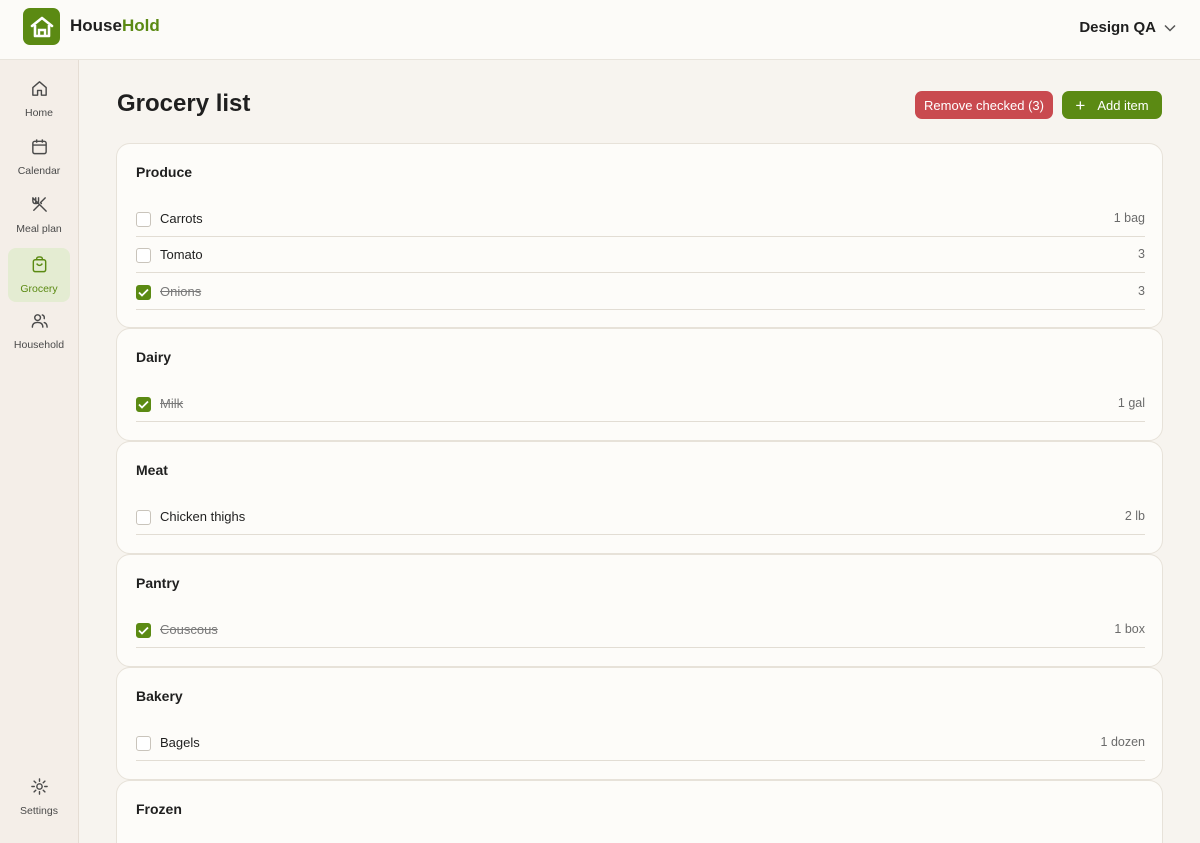 This screenshot has width=1200, height=843. Describe the element at coordinates (39, 811) in the screenshot. I see `sidebar-item-label: Settings` at that location.